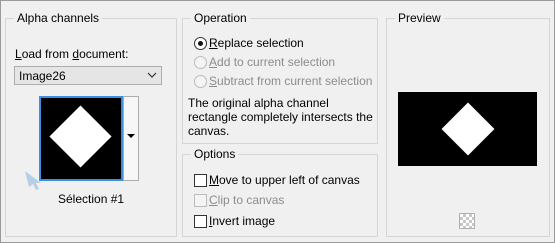 The height and width of the screenshot is (243, 555). What do you see at coordinates (72, 54) in the screenshot?
I see `load-from-document-label: Load from document:` at bounding box center [72, 54].